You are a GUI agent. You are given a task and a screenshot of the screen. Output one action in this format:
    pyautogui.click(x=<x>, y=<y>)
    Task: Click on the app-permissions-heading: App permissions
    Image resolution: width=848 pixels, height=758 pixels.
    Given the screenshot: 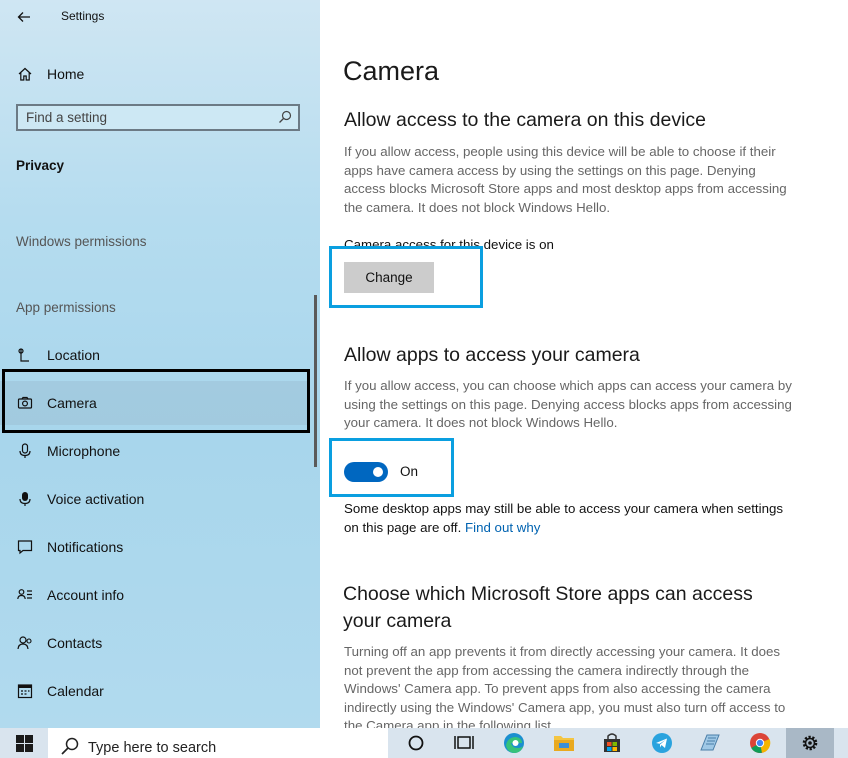 What is the action you would take?
    pyautogui.click(x=66, y=307)
    